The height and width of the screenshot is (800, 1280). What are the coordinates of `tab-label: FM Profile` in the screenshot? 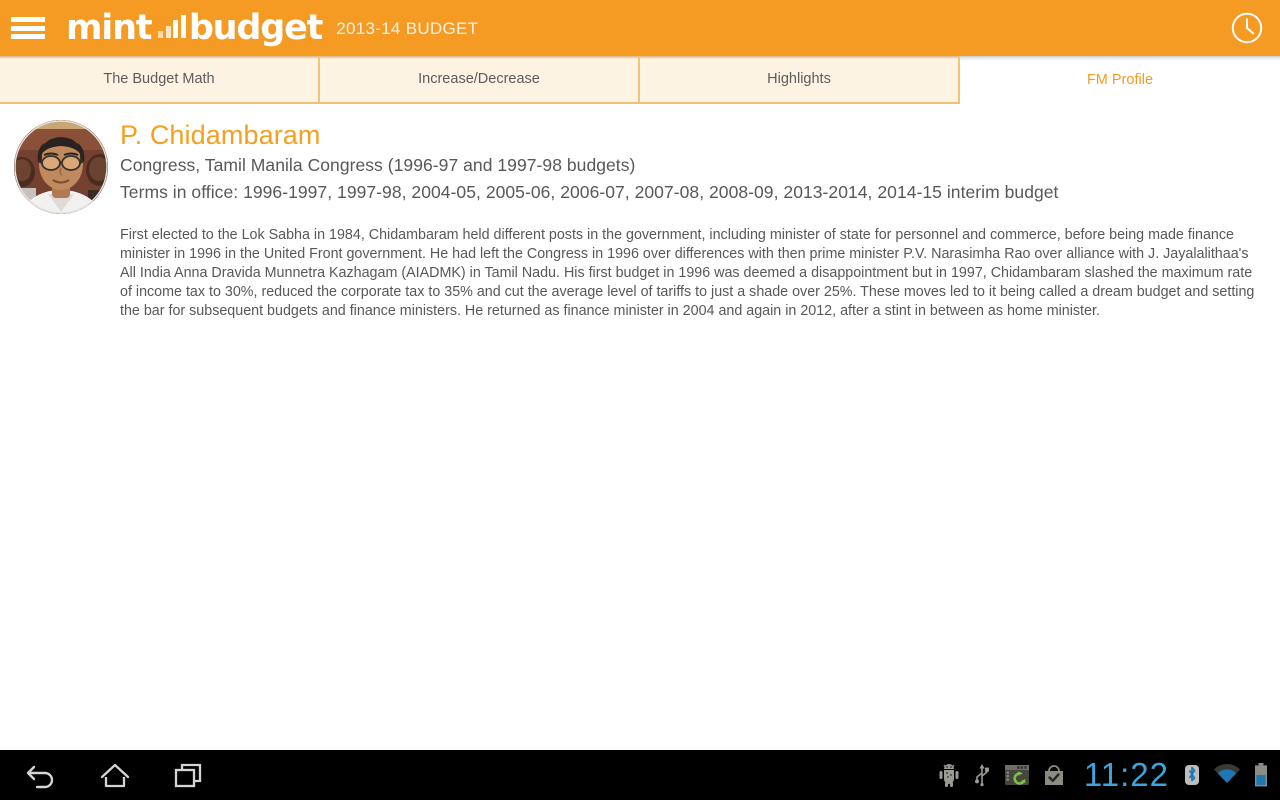 It's located at (1120, 80).